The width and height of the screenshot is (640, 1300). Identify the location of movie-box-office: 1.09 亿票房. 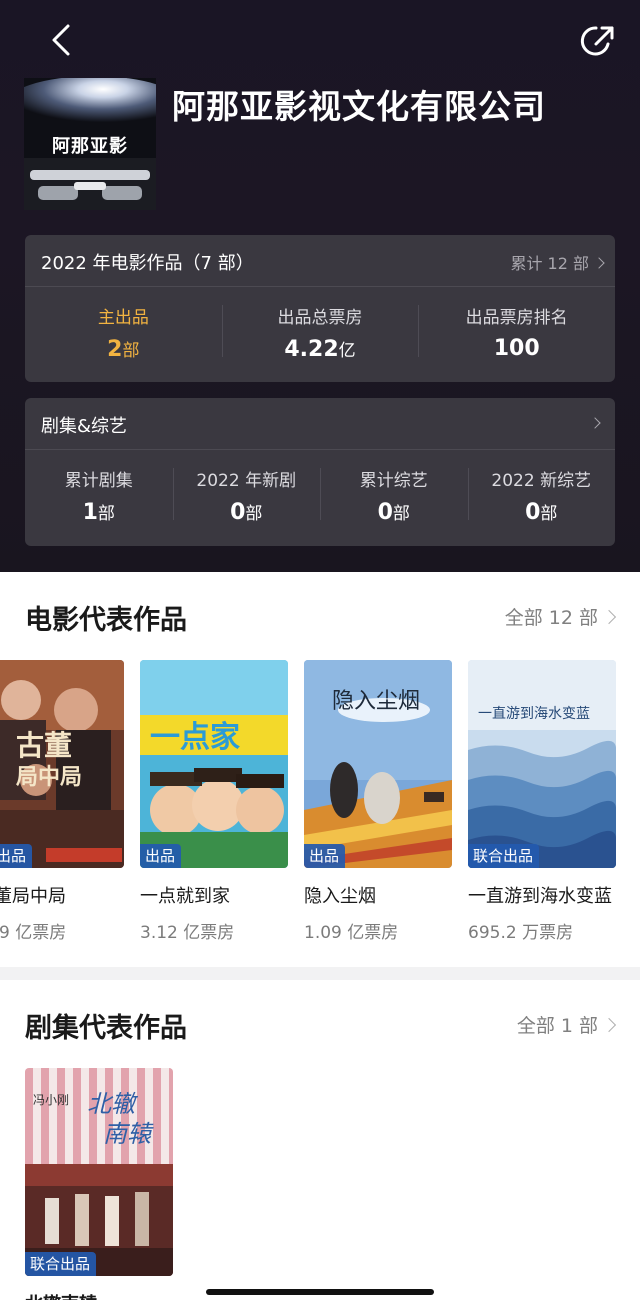
(351, 931).